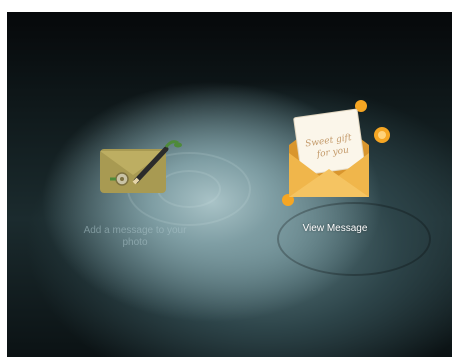 This screenshot has height=363, width=458. I want to click on view-message-app: Sweet gift for you View Message, so click(335, 167).